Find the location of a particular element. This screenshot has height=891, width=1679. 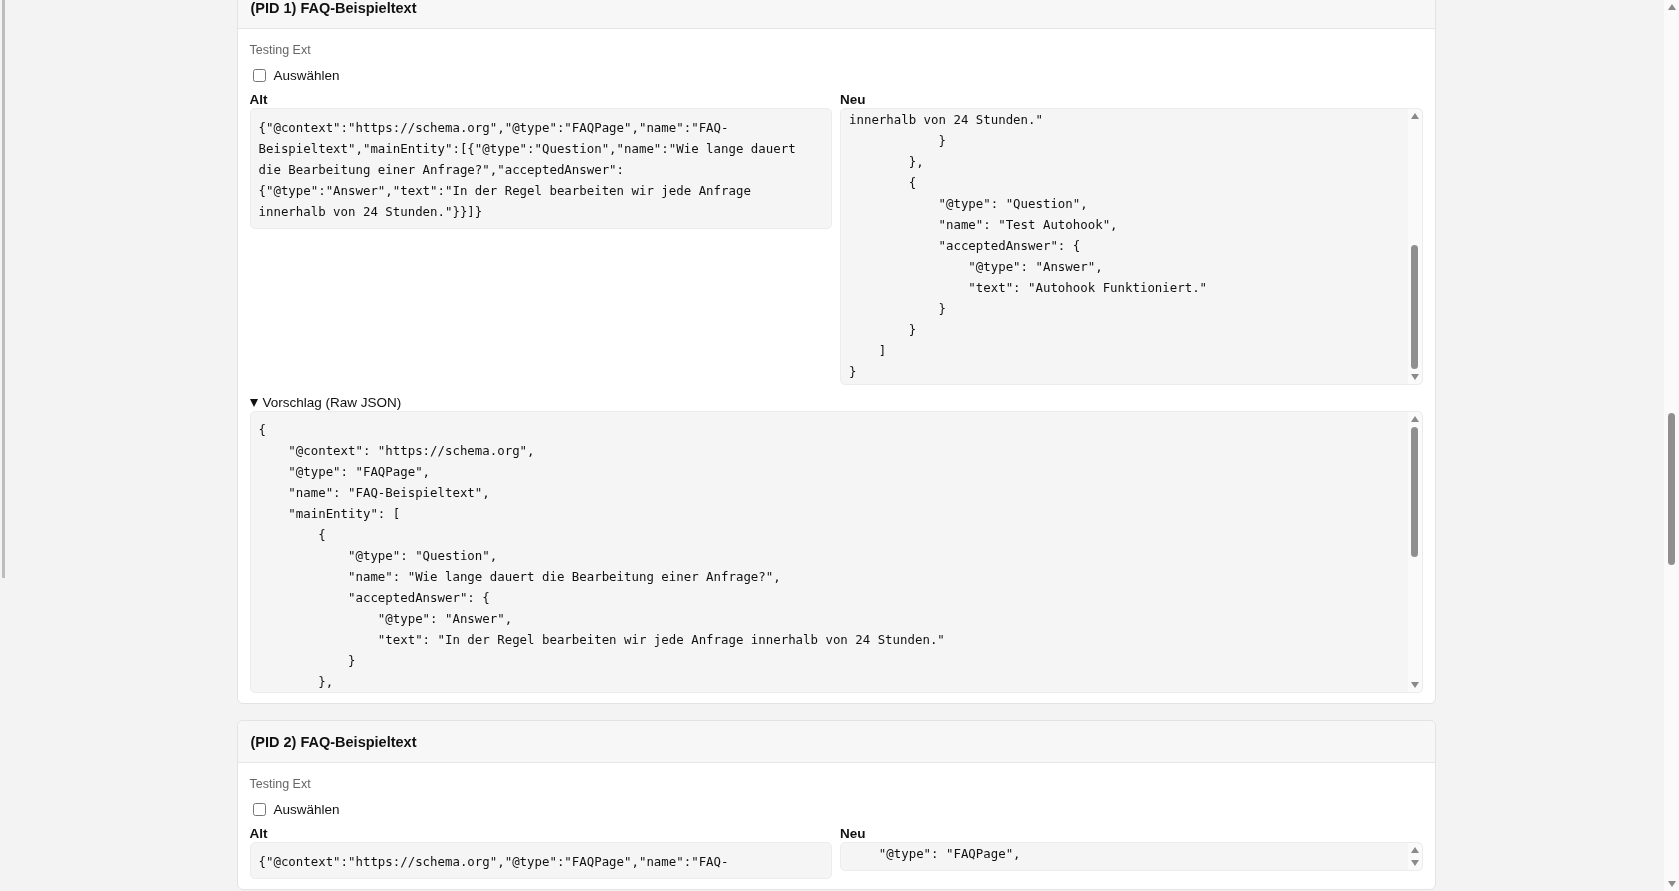

card-title: (PID 1) FAQ-Beispieltext is located at coordinates (333, 8).